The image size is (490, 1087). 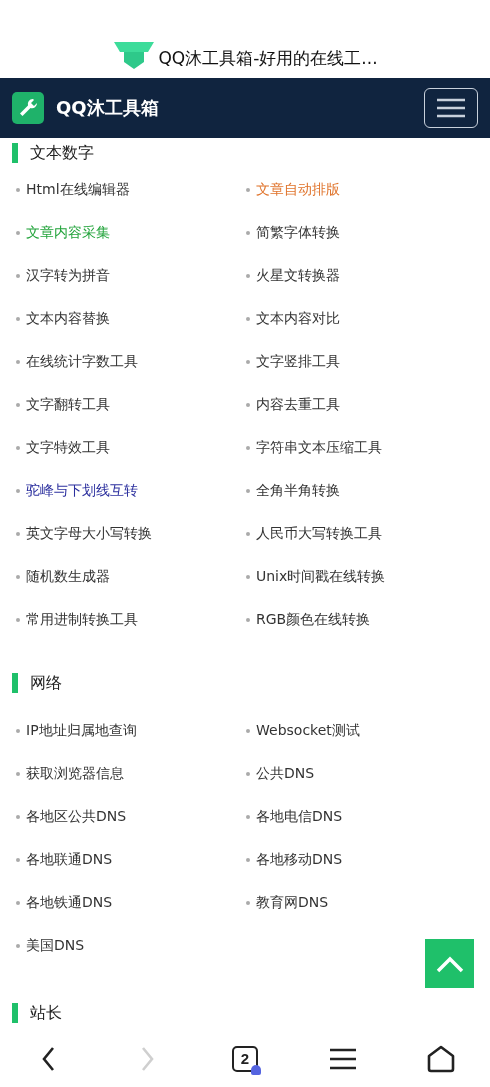 I want to click on tool-link: 驼峰与下划线互转, so click(x=82, y=490).